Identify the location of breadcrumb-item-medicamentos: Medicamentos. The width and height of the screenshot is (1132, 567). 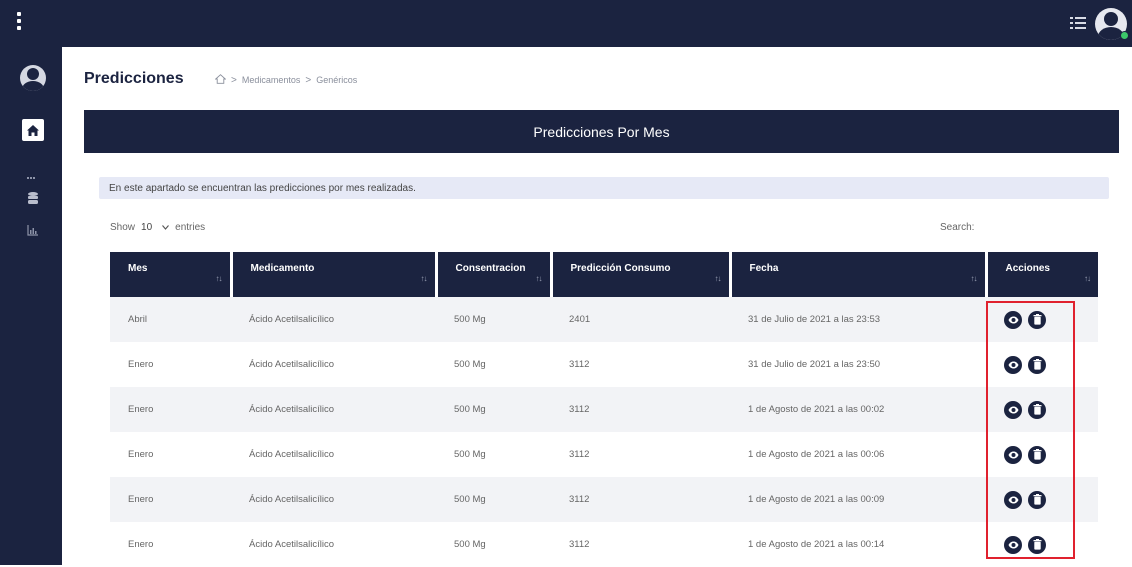
(271, 80).